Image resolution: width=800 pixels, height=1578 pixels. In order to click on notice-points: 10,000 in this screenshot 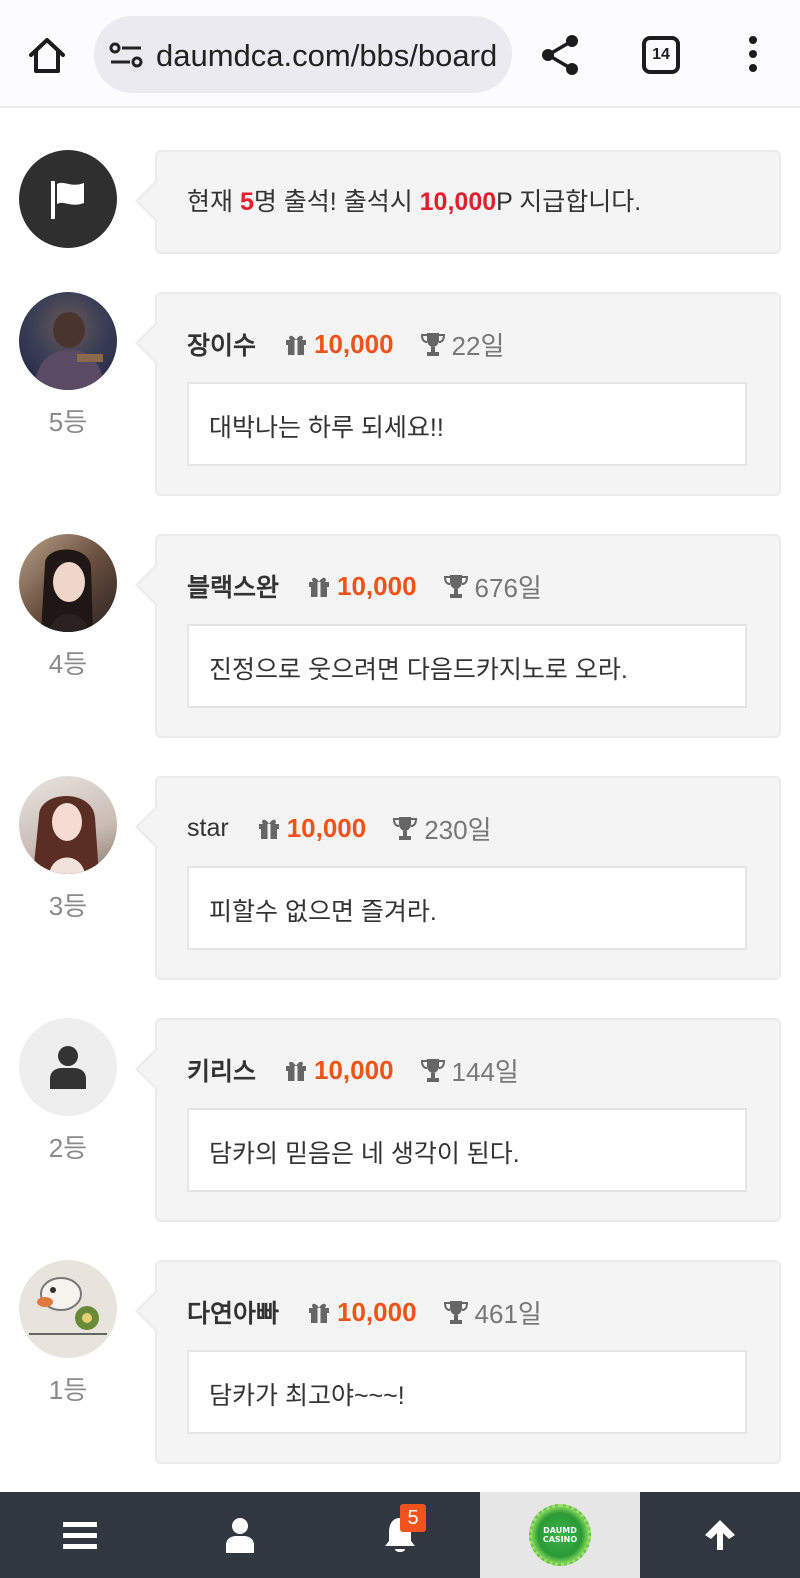, I will do `click(458, 202)`.